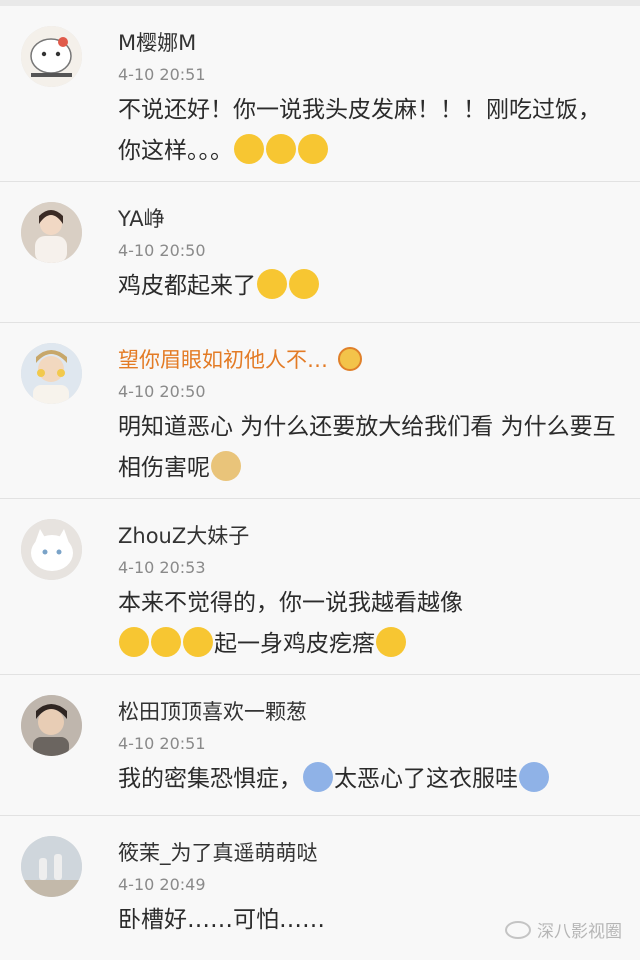 This screenshot has height=960, width=640. Describe the element at coordinates (210, 779) in the screenshot. I see `comment-text-content: 我的密集恐惧症，` at that location.